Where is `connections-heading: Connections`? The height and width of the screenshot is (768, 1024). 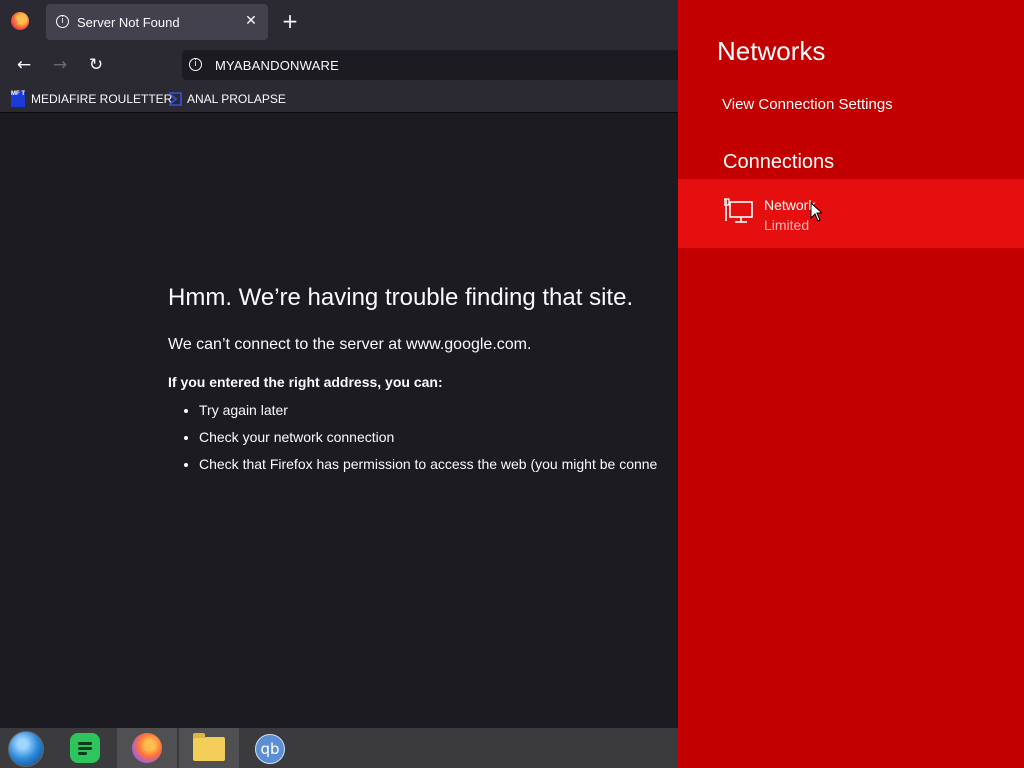
connections-heading: Connections is located at coordinates (779, 162).